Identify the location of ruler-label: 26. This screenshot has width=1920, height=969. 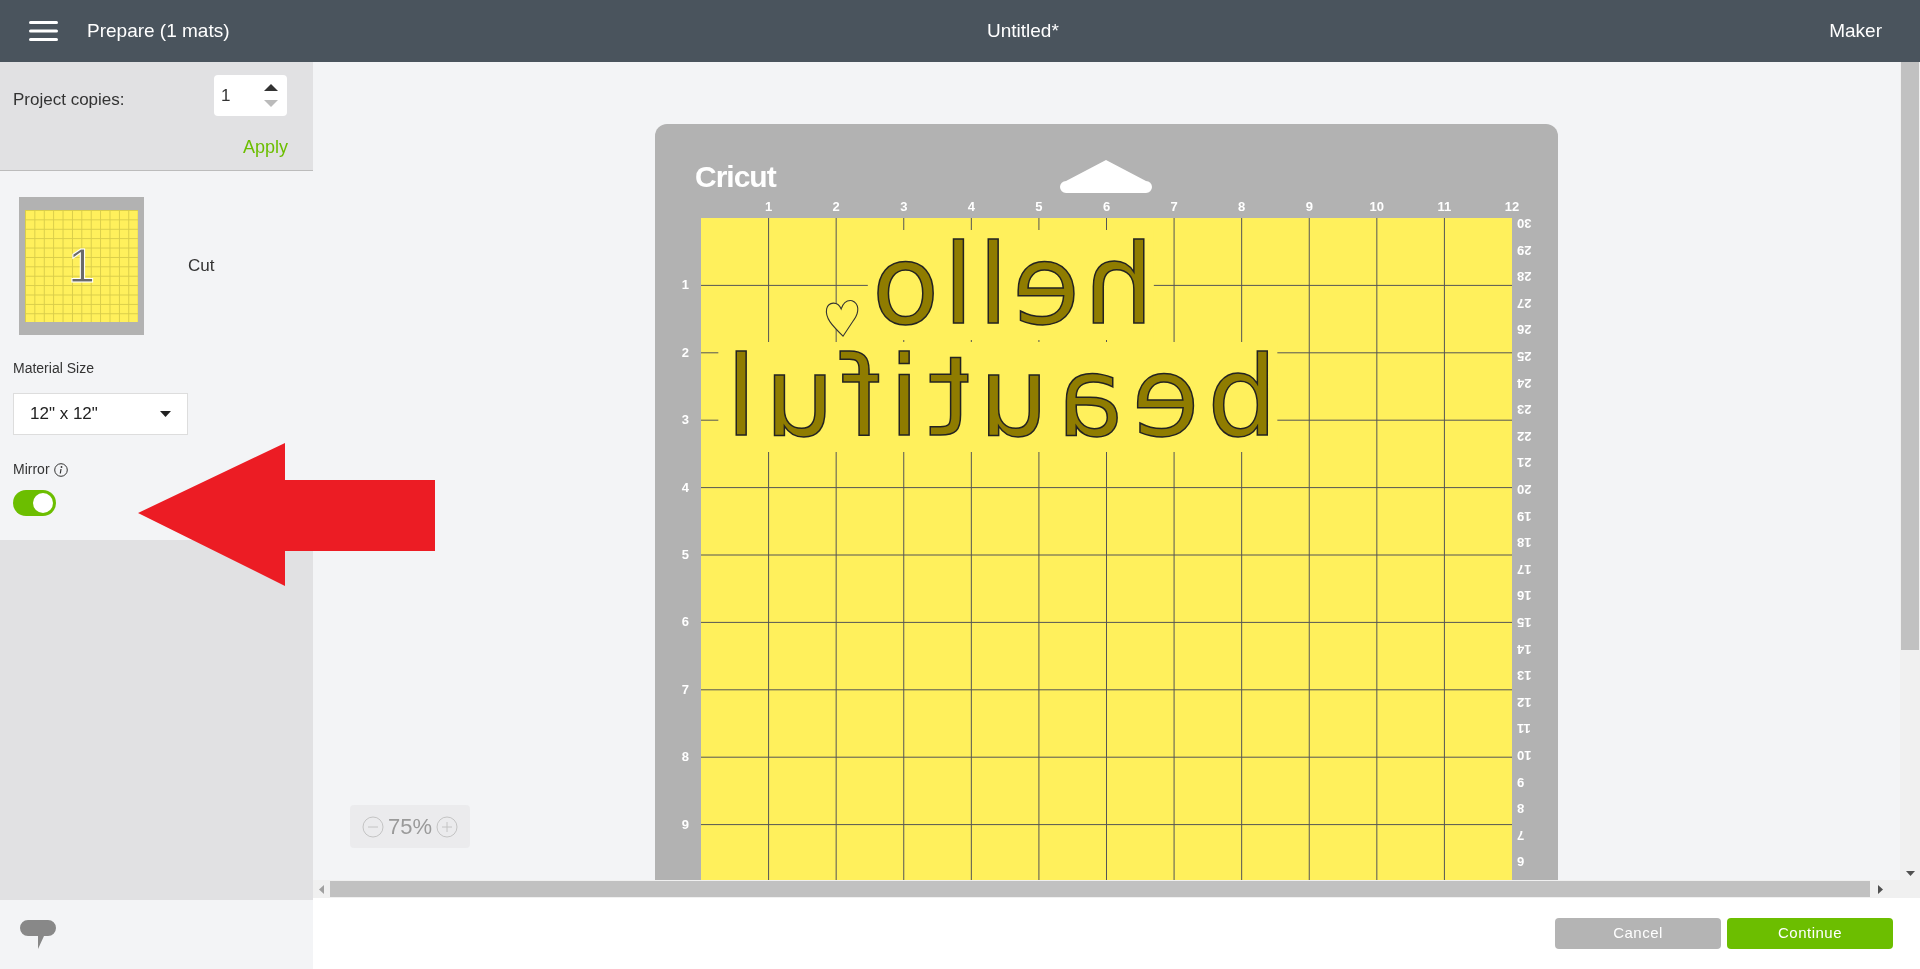
(1524, 329).